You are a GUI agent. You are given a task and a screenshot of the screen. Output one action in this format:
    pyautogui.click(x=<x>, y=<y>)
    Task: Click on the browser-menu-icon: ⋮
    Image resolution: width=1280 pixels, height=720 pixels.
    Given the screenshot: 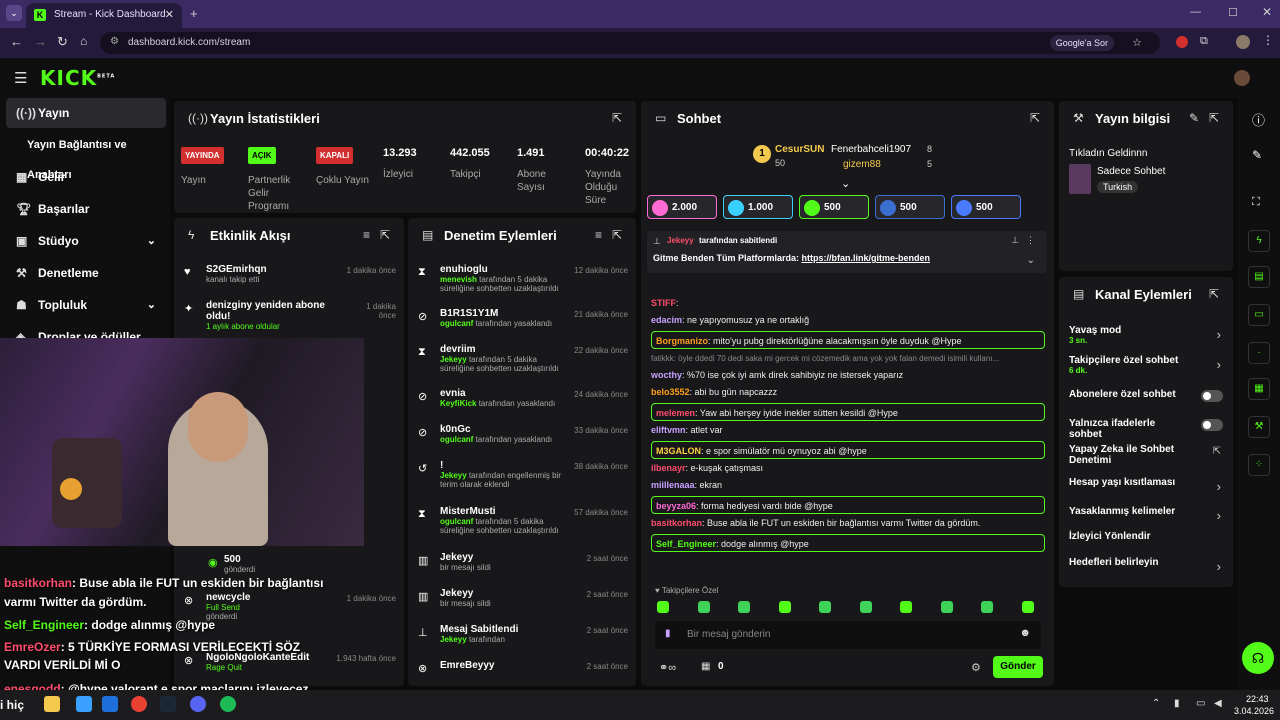 What is the action you would take?
    pyautogui.click(x=1268, y=40)
    